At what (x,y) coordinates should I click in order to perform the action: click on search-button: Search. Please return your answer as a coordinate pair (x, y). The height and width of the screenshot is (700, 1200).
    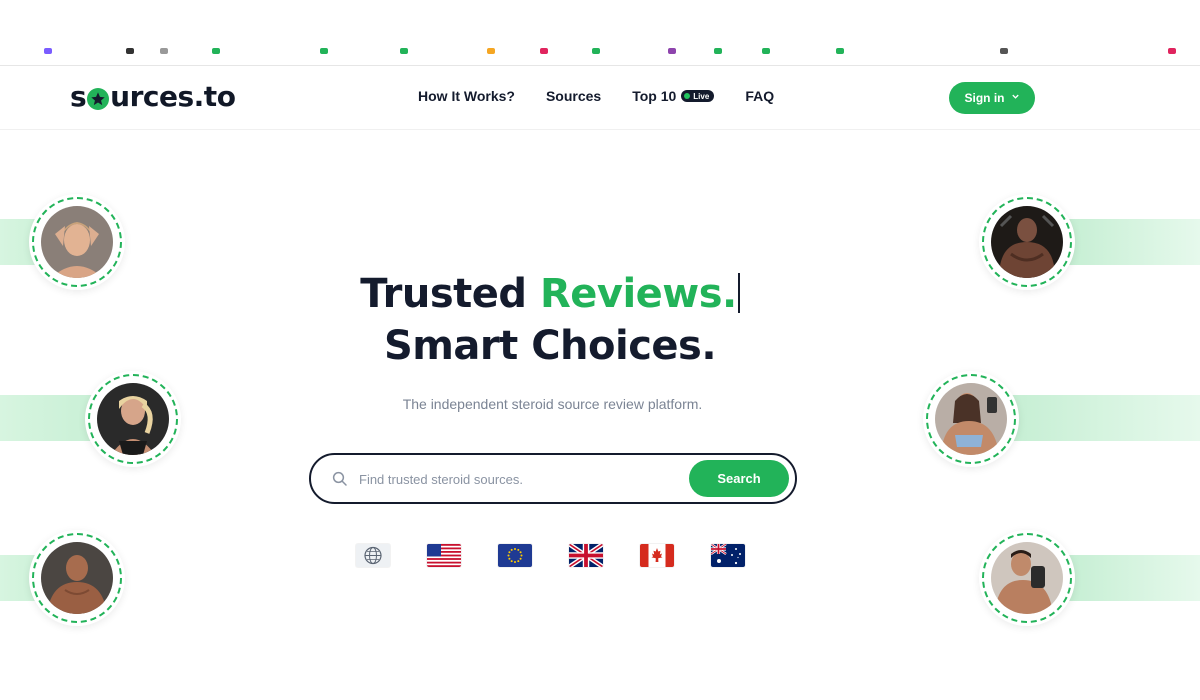
    Looking at the image, I should click on (739, 478).